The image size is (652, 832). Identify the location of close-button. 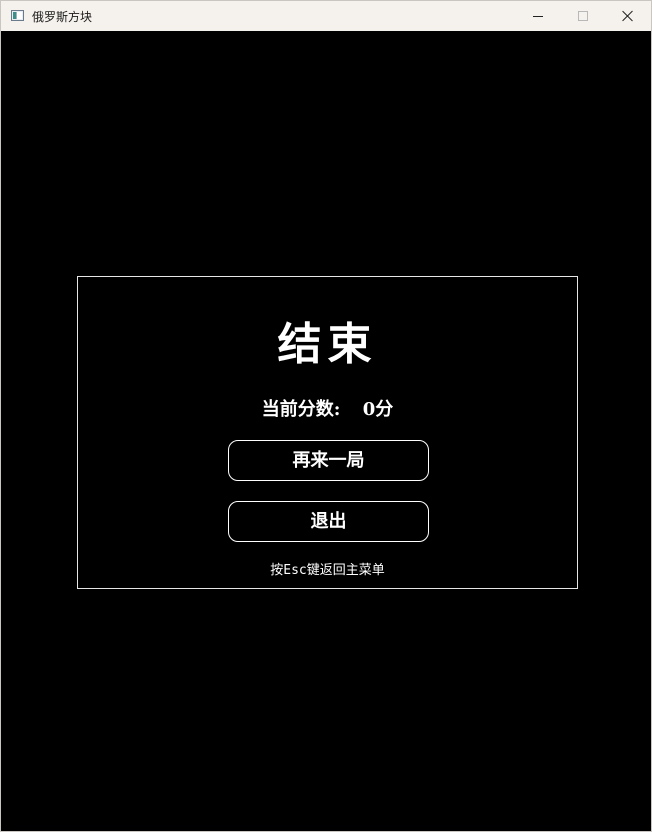
(628, 16).